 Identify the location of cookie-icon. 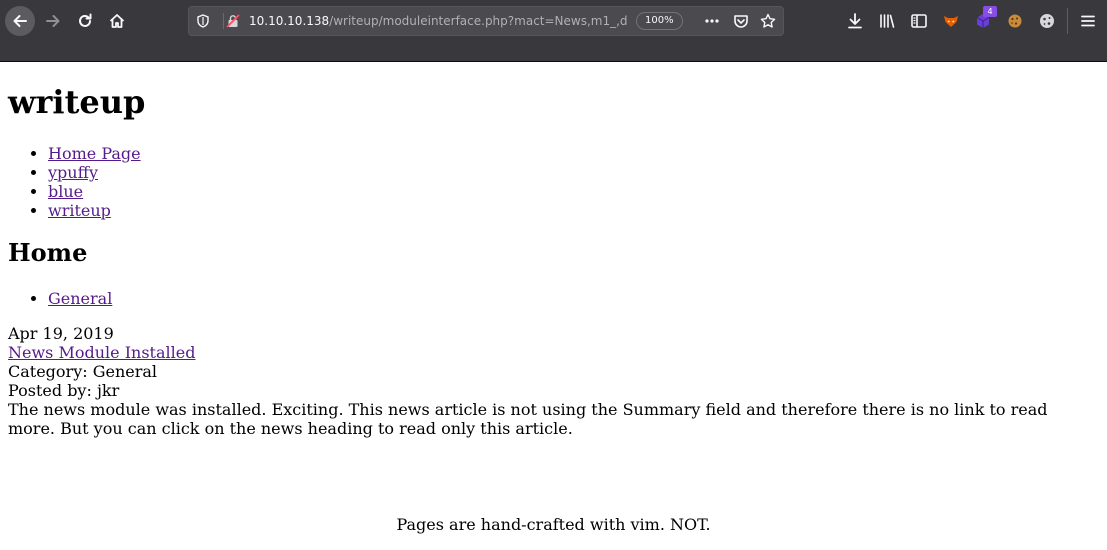
(1015, 21).